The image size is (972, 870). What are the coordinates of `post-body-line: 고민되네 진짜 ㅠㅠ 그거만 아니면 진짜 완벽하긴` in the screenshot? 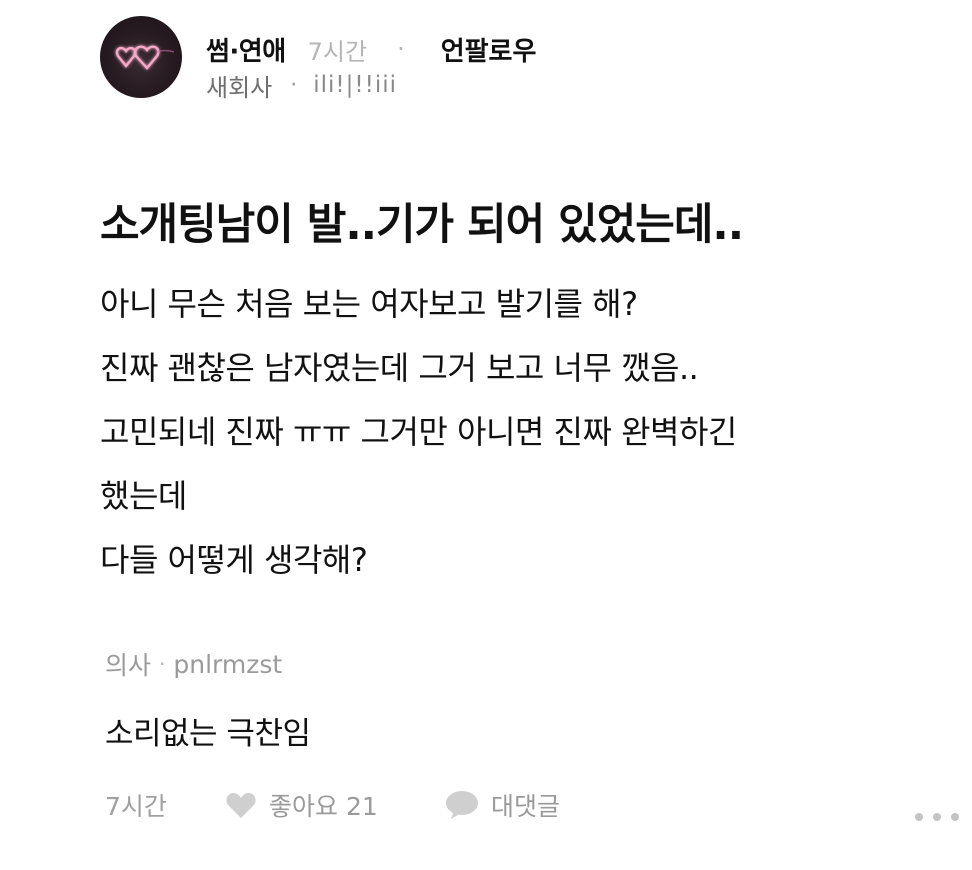 It's located at (418, 432).